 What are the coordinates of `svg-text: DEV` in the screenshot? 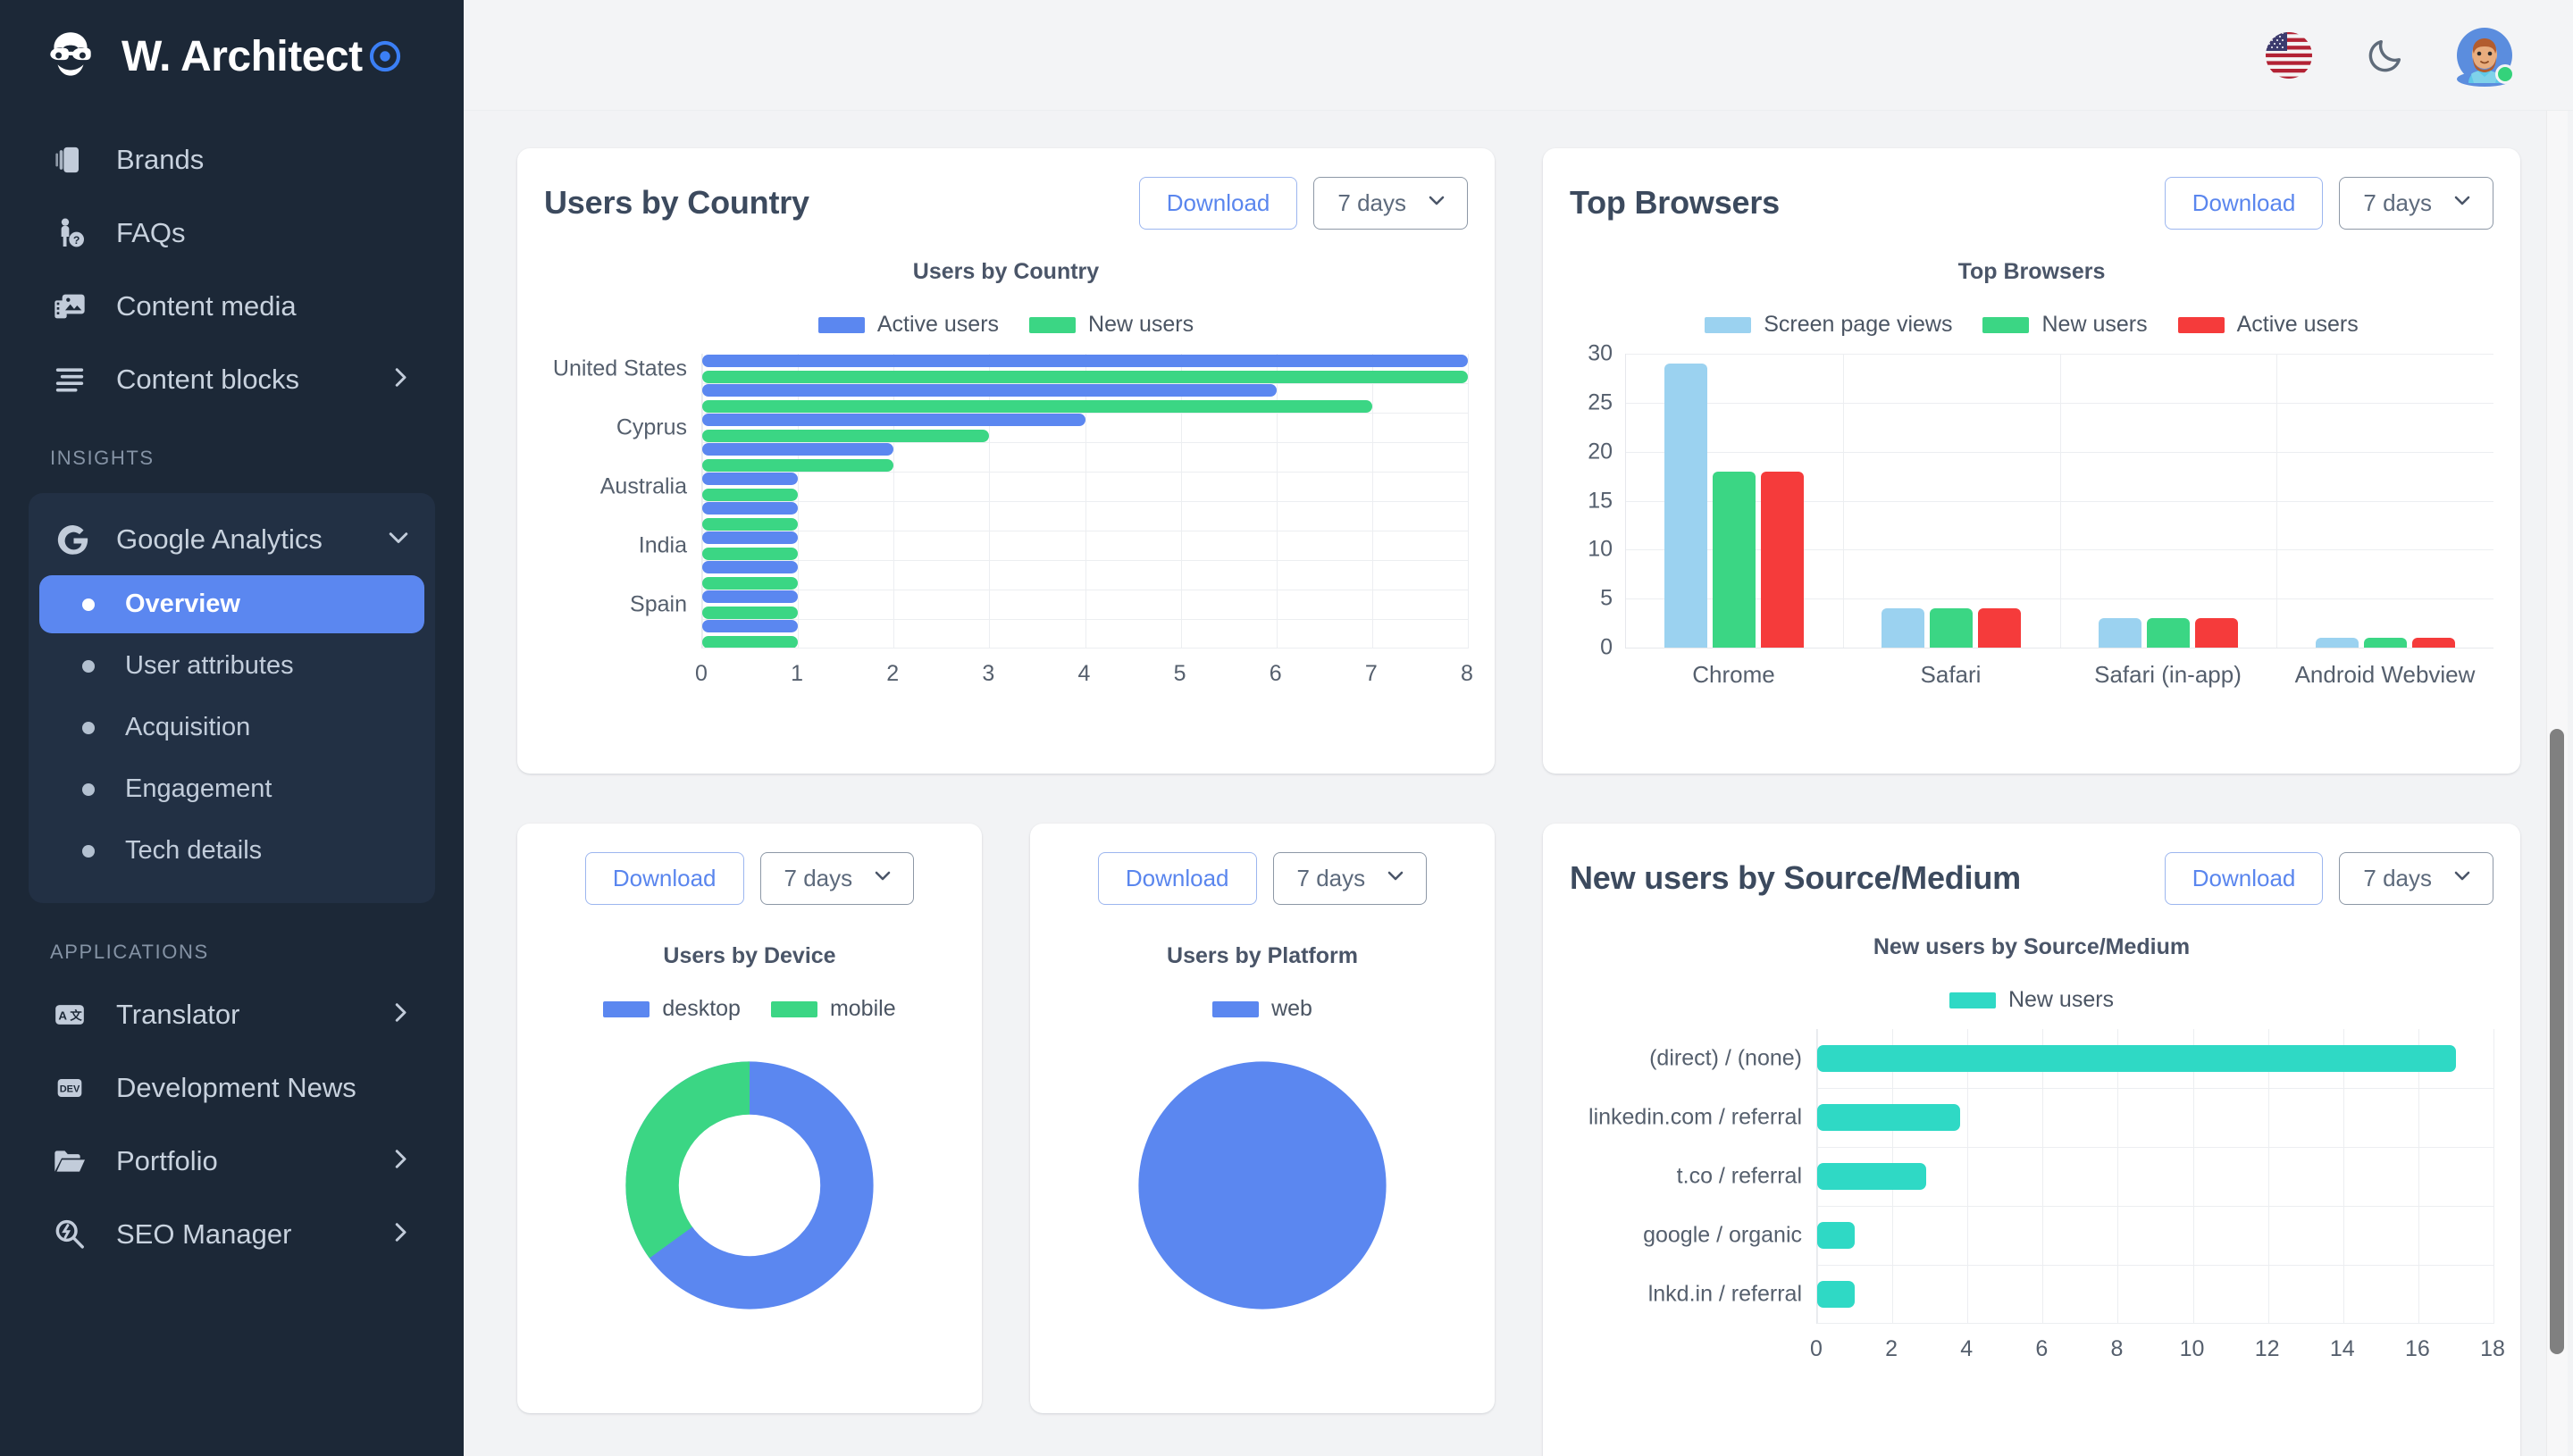 It's located at (70, 1089).